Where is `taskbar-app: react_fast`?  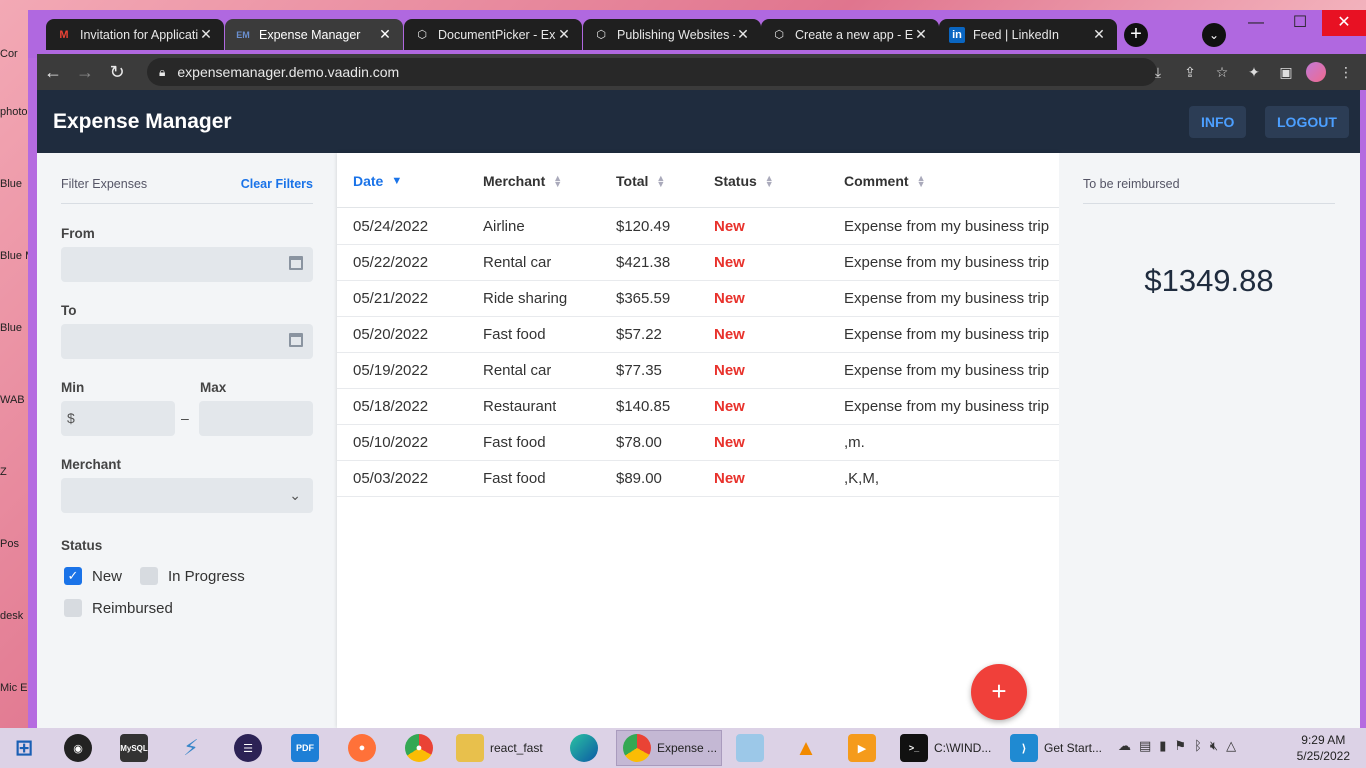
taskbar-app: react_fast is located at coordinates (503, 748).